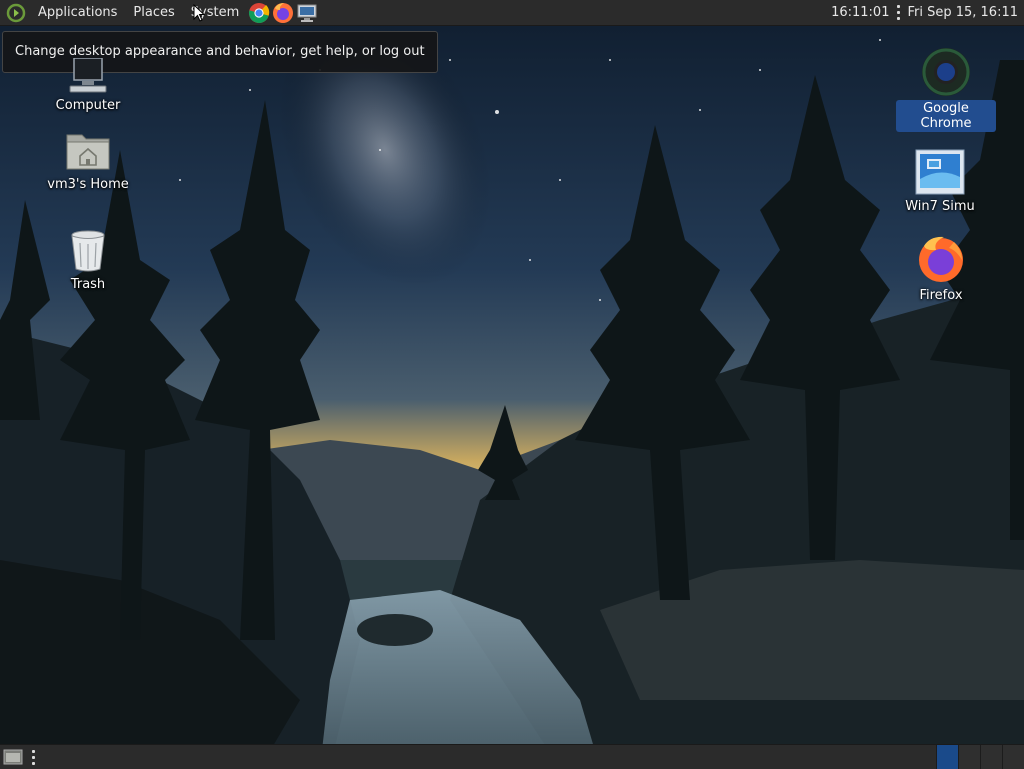 This screenshot has width=1024, height=769. I want to click on home-folder-icon, so click(88, 152).